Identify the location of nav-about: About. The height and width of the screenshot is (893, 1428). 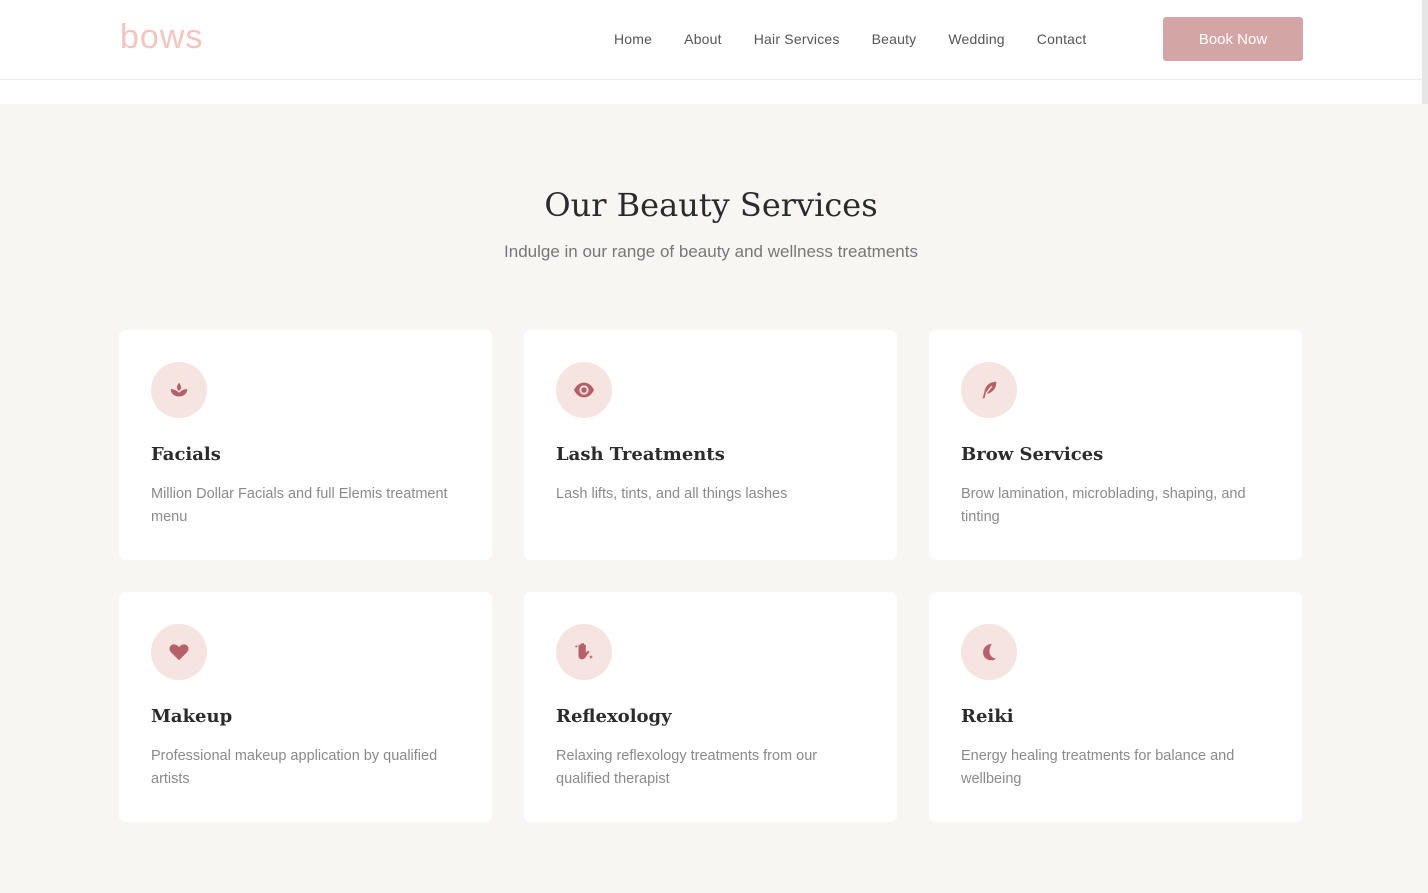
(703, 39).